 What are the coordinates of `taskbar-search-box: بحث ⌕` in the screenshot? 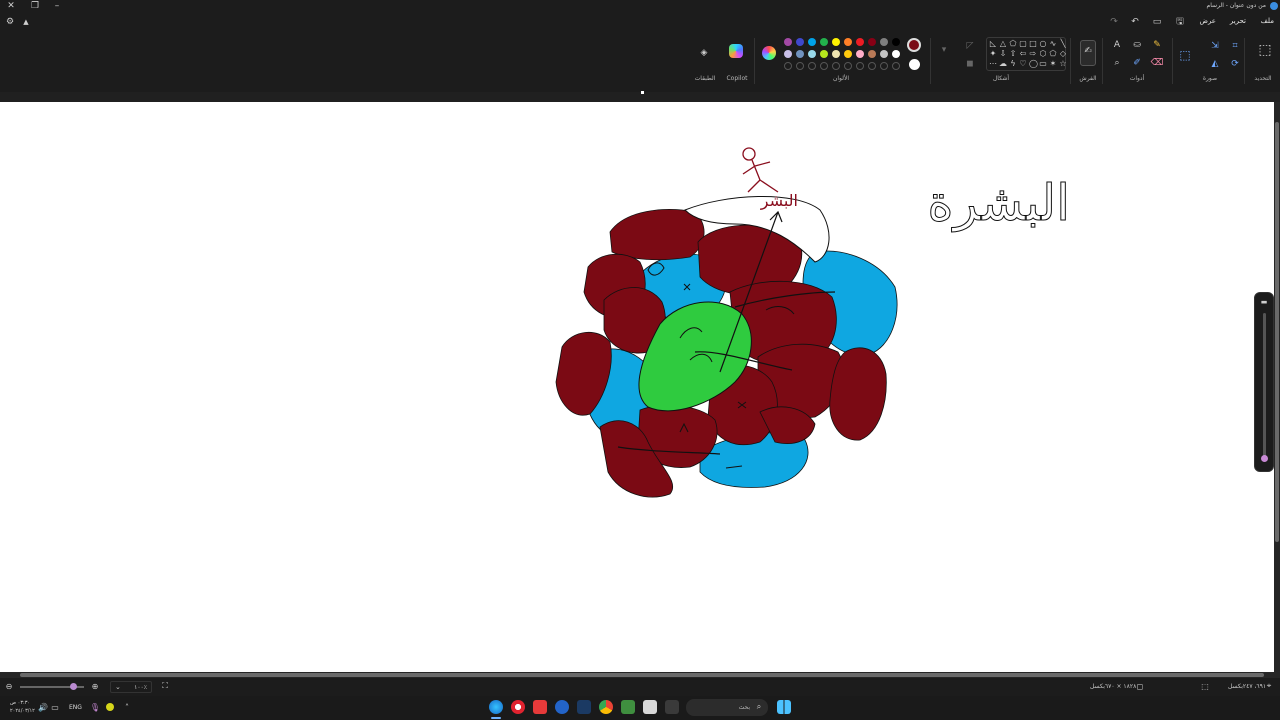 It's located at (727, 707).